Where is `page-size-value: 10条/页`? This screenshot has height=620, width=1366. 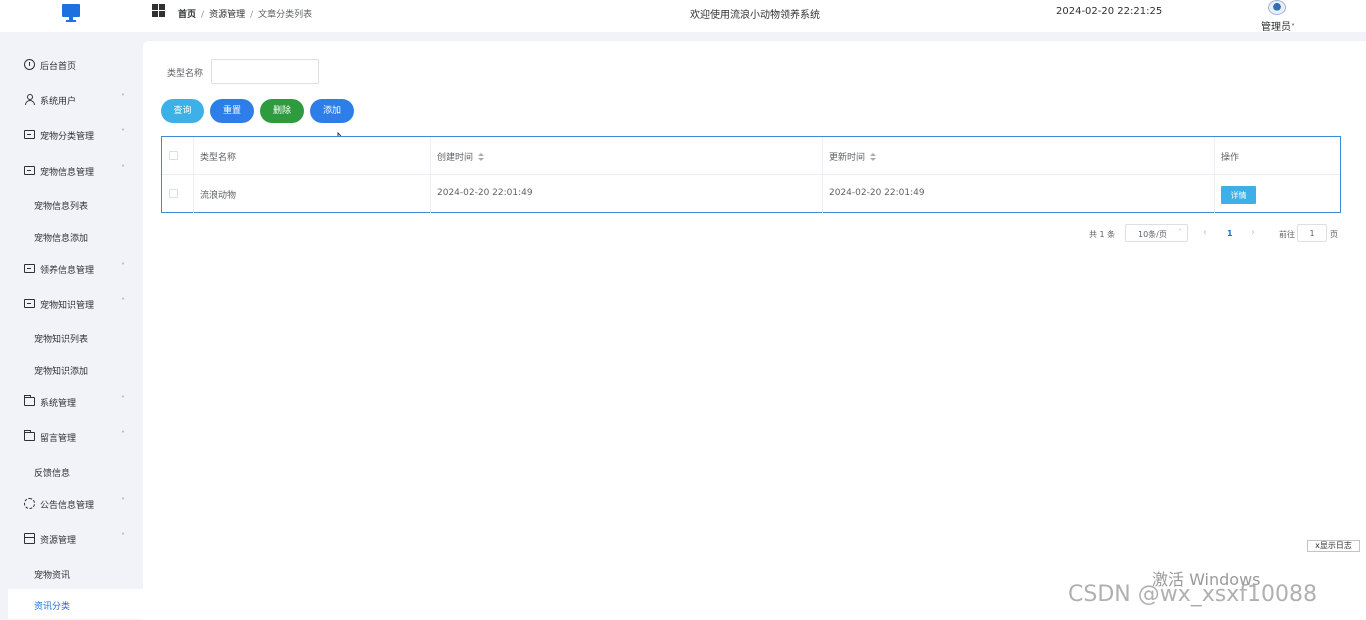
page-size-value: 10条/页 is located at coordinates (1152, 234).